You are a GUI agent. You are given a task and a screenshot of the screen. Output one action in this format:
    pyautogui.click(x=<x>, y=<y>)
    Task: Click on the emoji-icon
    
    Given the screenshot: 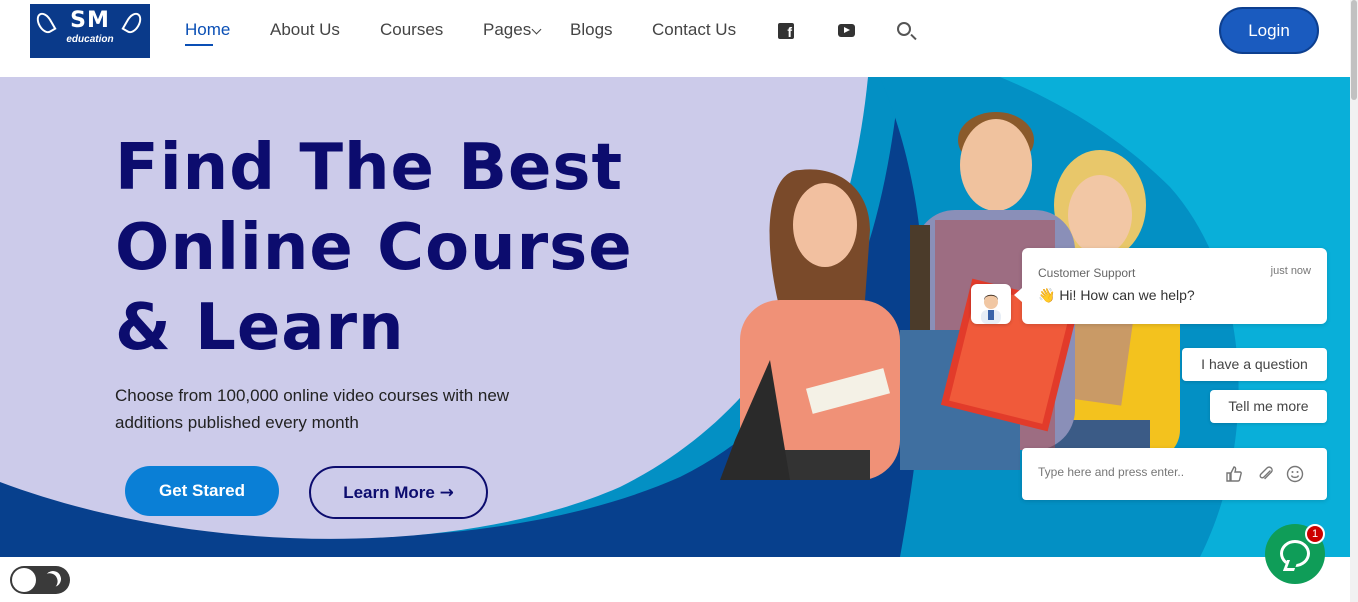 What is the action you would take?
    pyautogui.click(x=1295, y=474)
    